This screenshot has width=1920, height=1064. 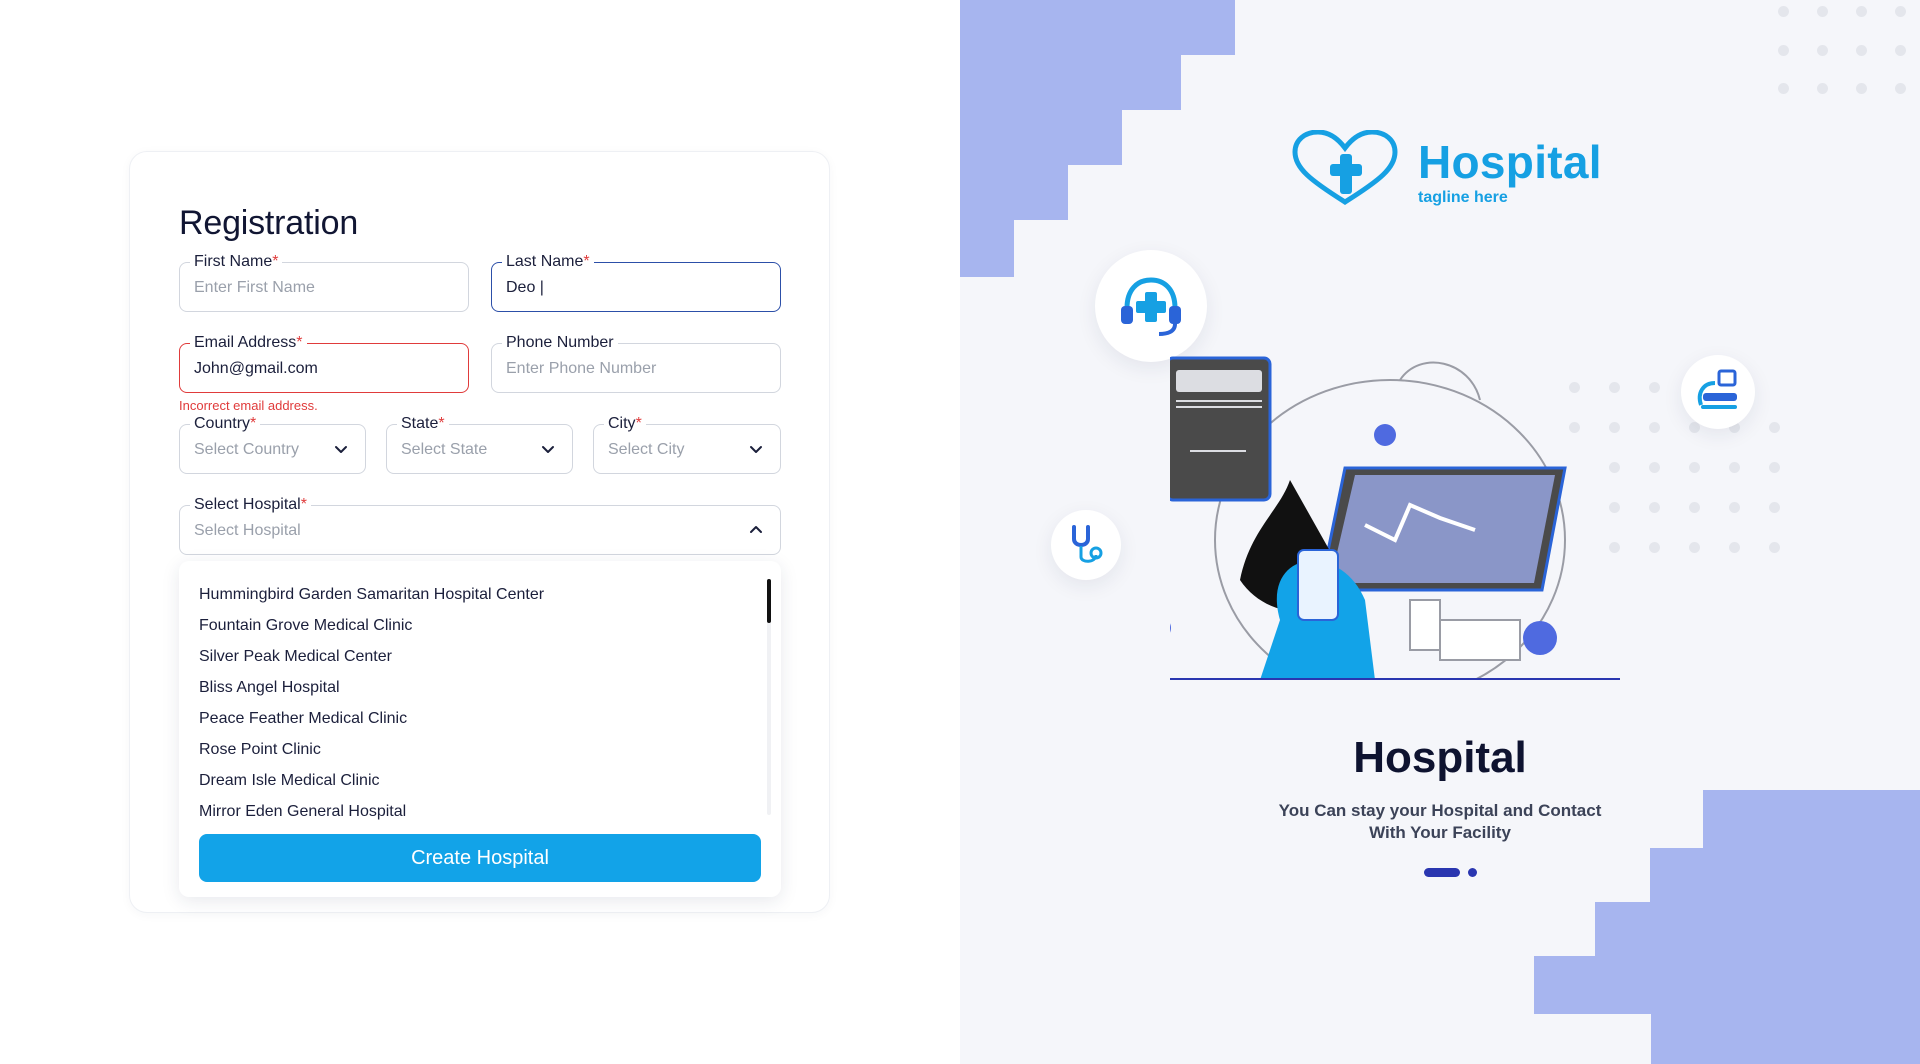 I want to click on email-error-message: Incorrect email address., so click(x=248, y=405).